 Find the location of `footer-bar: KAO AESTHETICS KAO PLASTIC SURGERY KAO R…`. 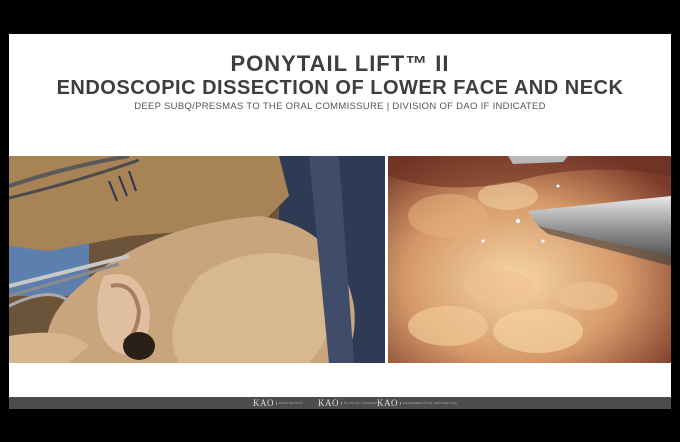

footer-bar: KAO AESTHETICS KAO PLASTIC SURGERY KAO R… is located at coordinates (340, 403).